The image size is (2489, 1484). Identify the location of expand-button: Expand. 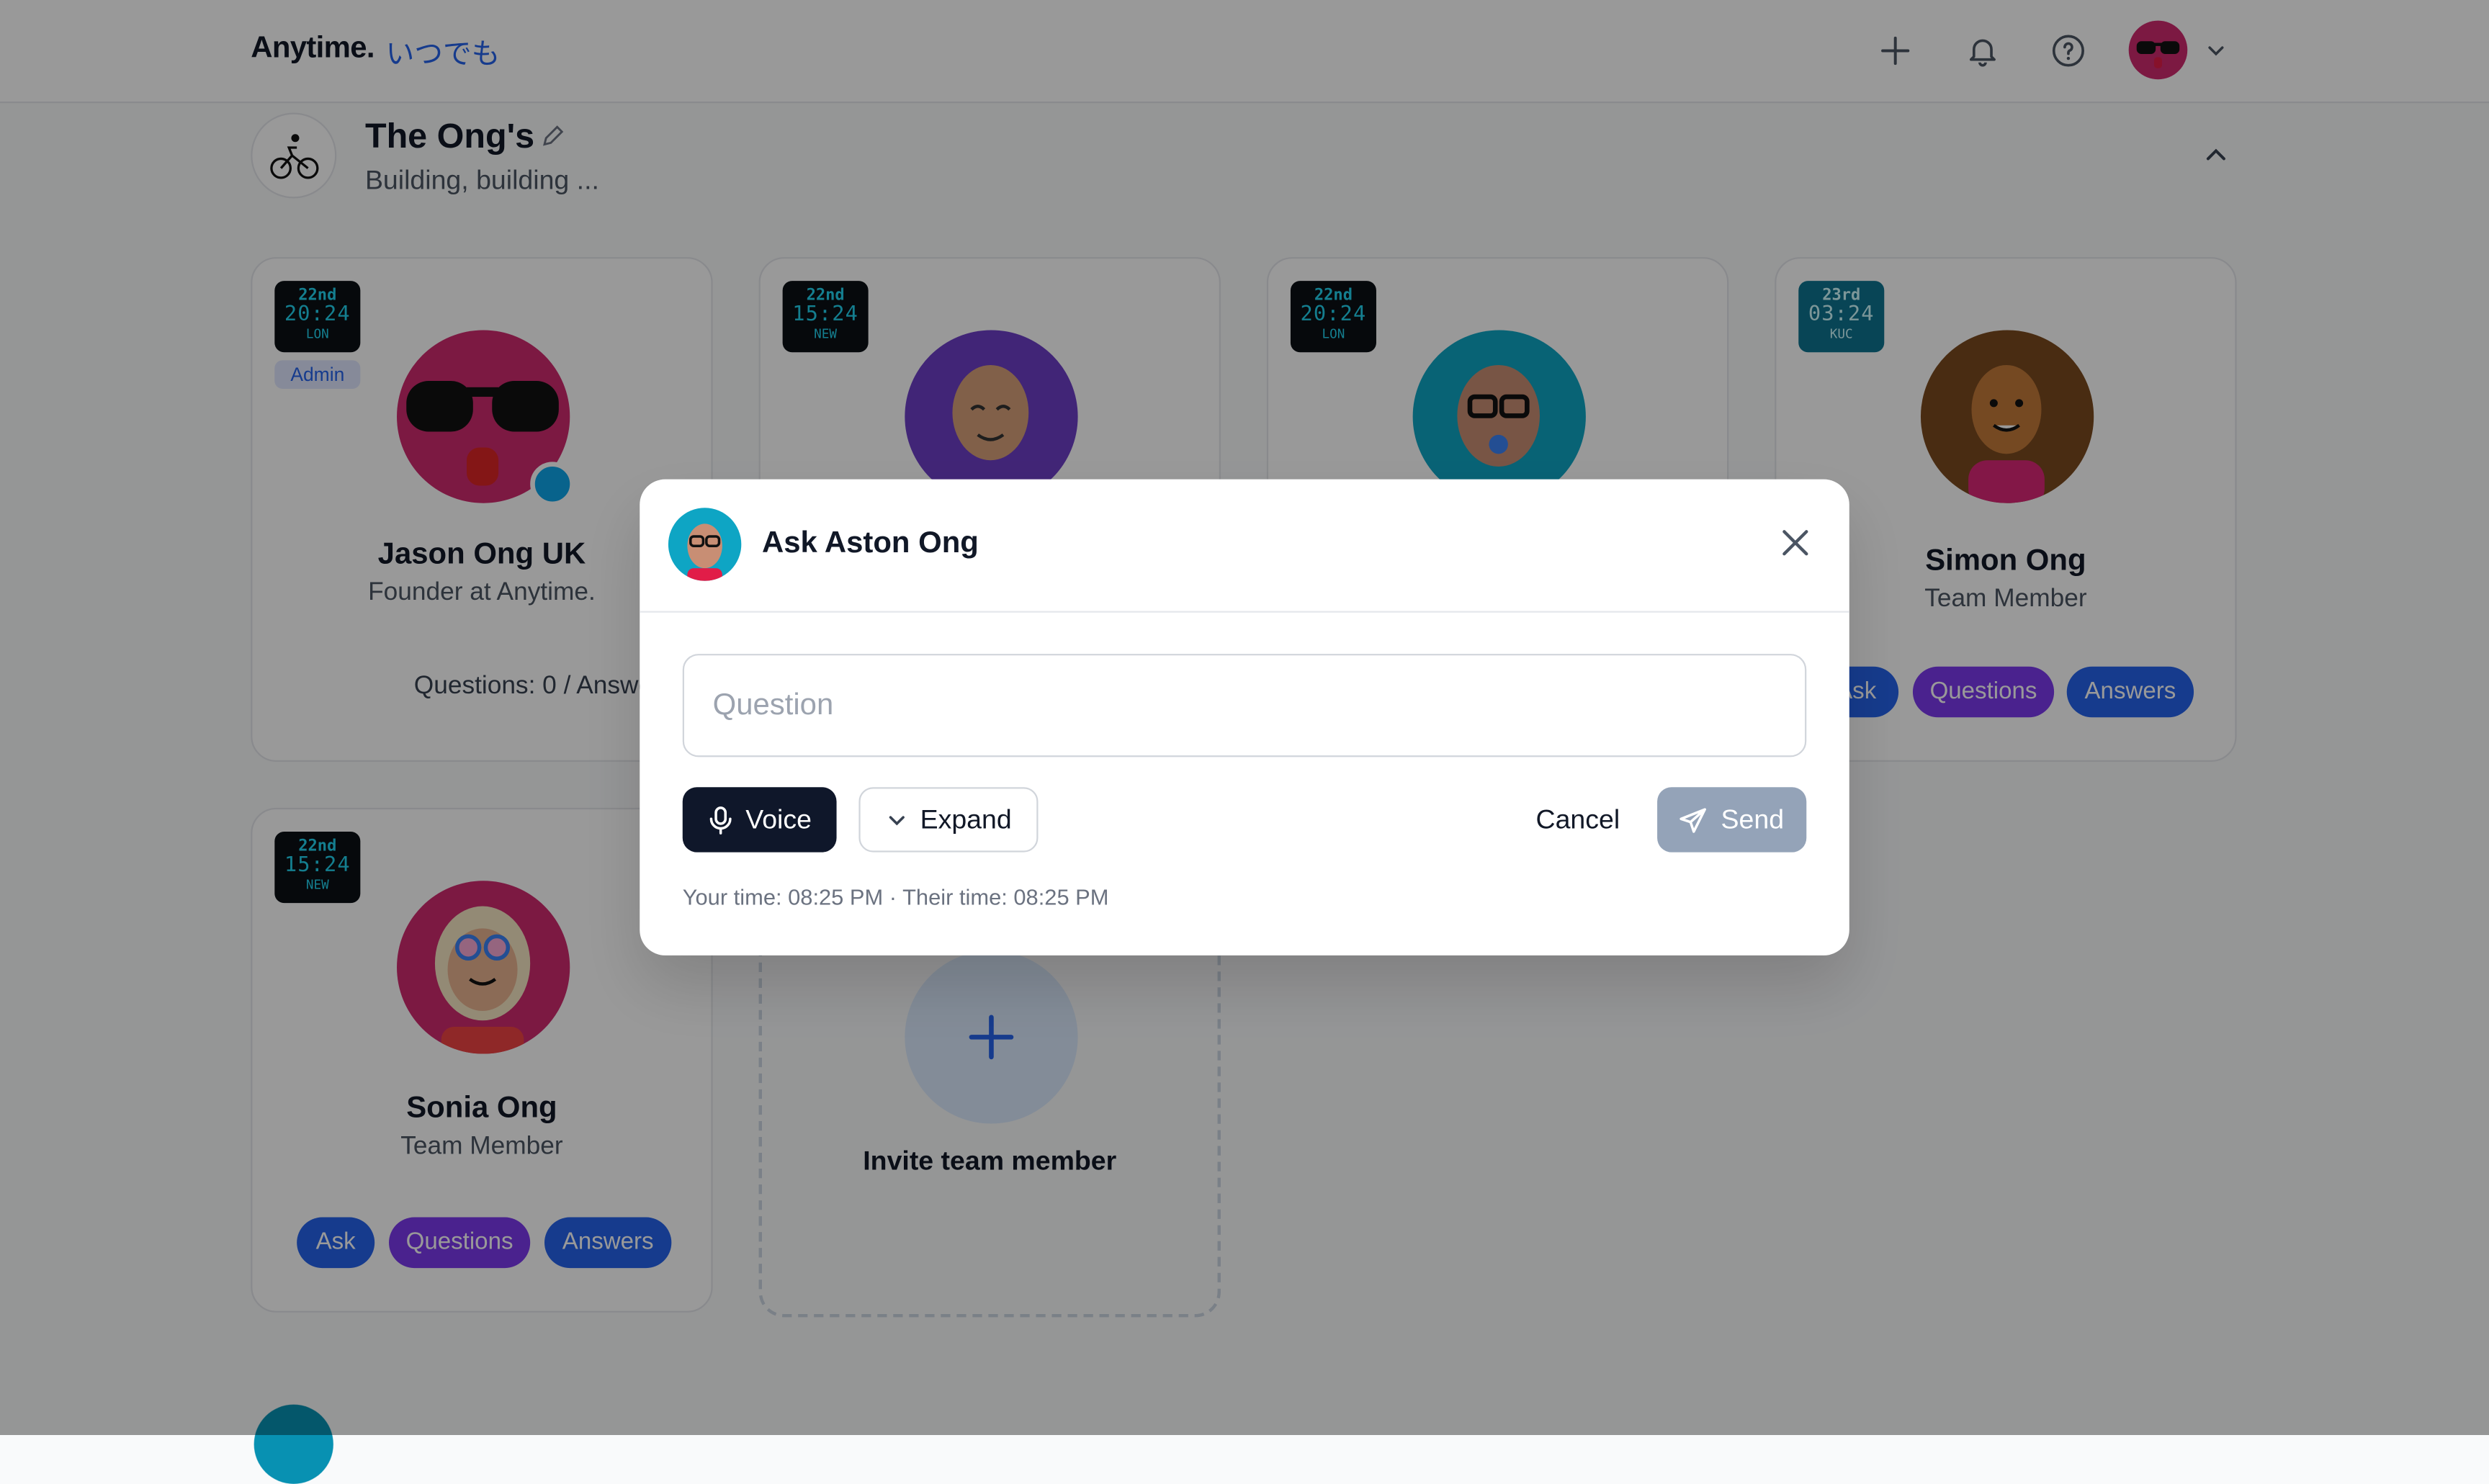
(949, 820).